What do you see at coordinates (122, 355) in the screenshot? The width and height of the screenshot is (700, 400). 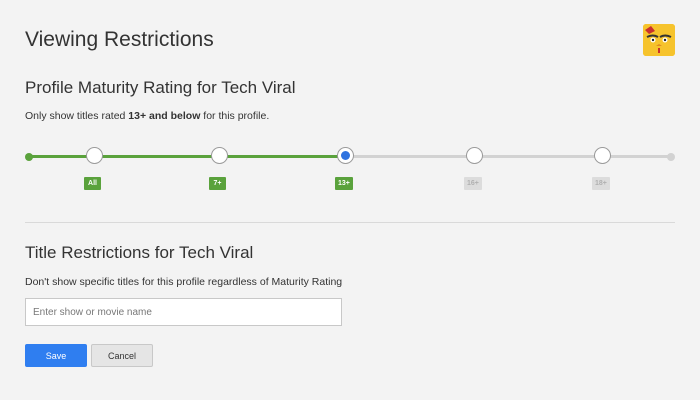 I see `cancel-button: Cancel` at bounding box center [122, 355].